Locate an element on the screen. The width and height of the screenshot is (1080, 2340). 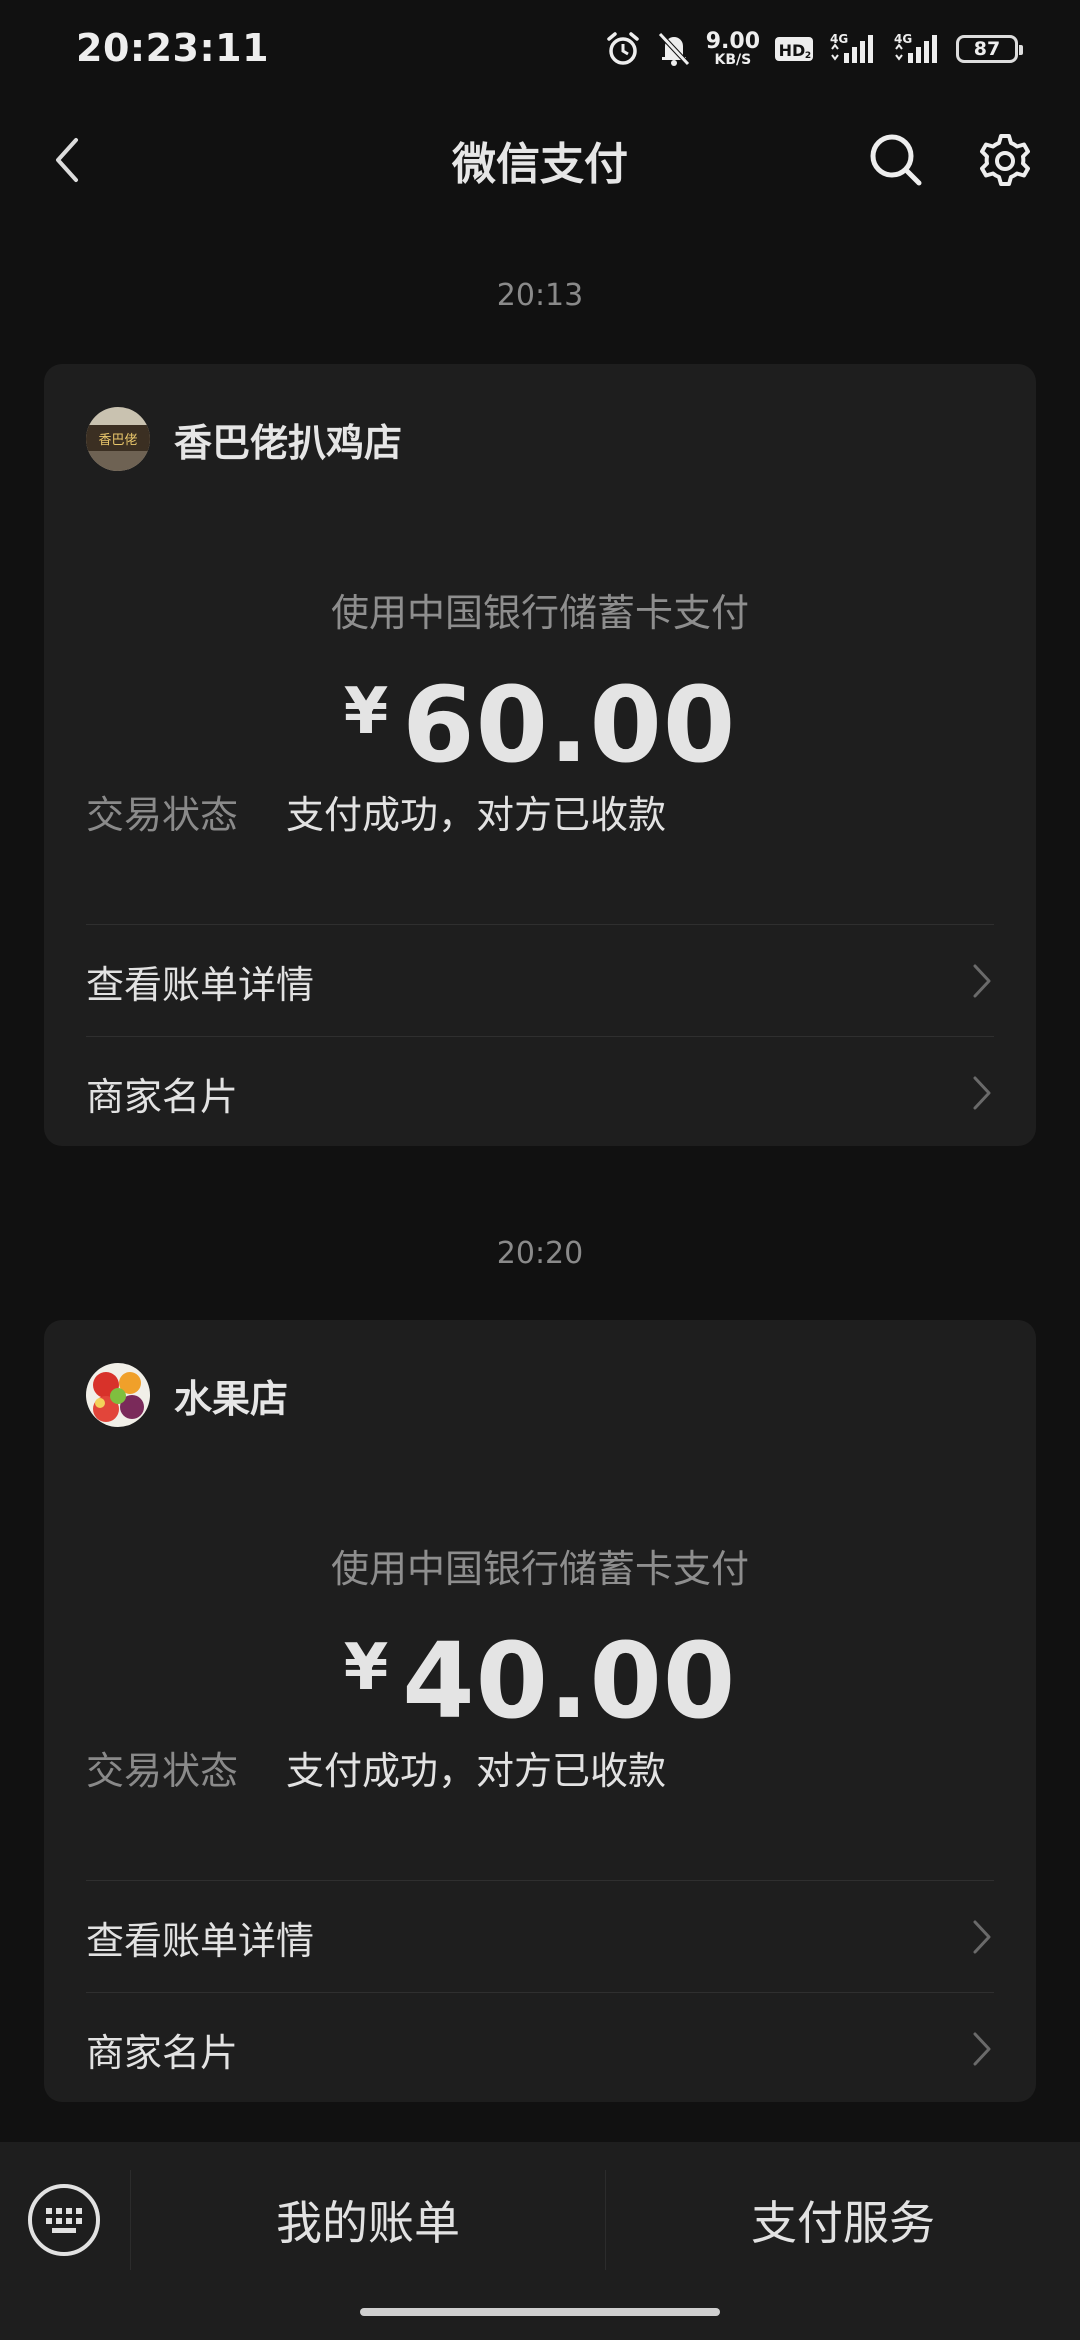
nav-bar: 微信支付 is located at coordinates (540, 160).